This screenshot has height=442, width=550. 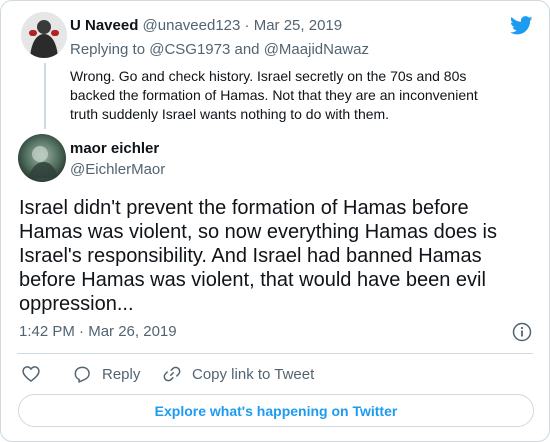 I want to click on tweet-date: Mar 26, 2019, so click(x=132, y=331).